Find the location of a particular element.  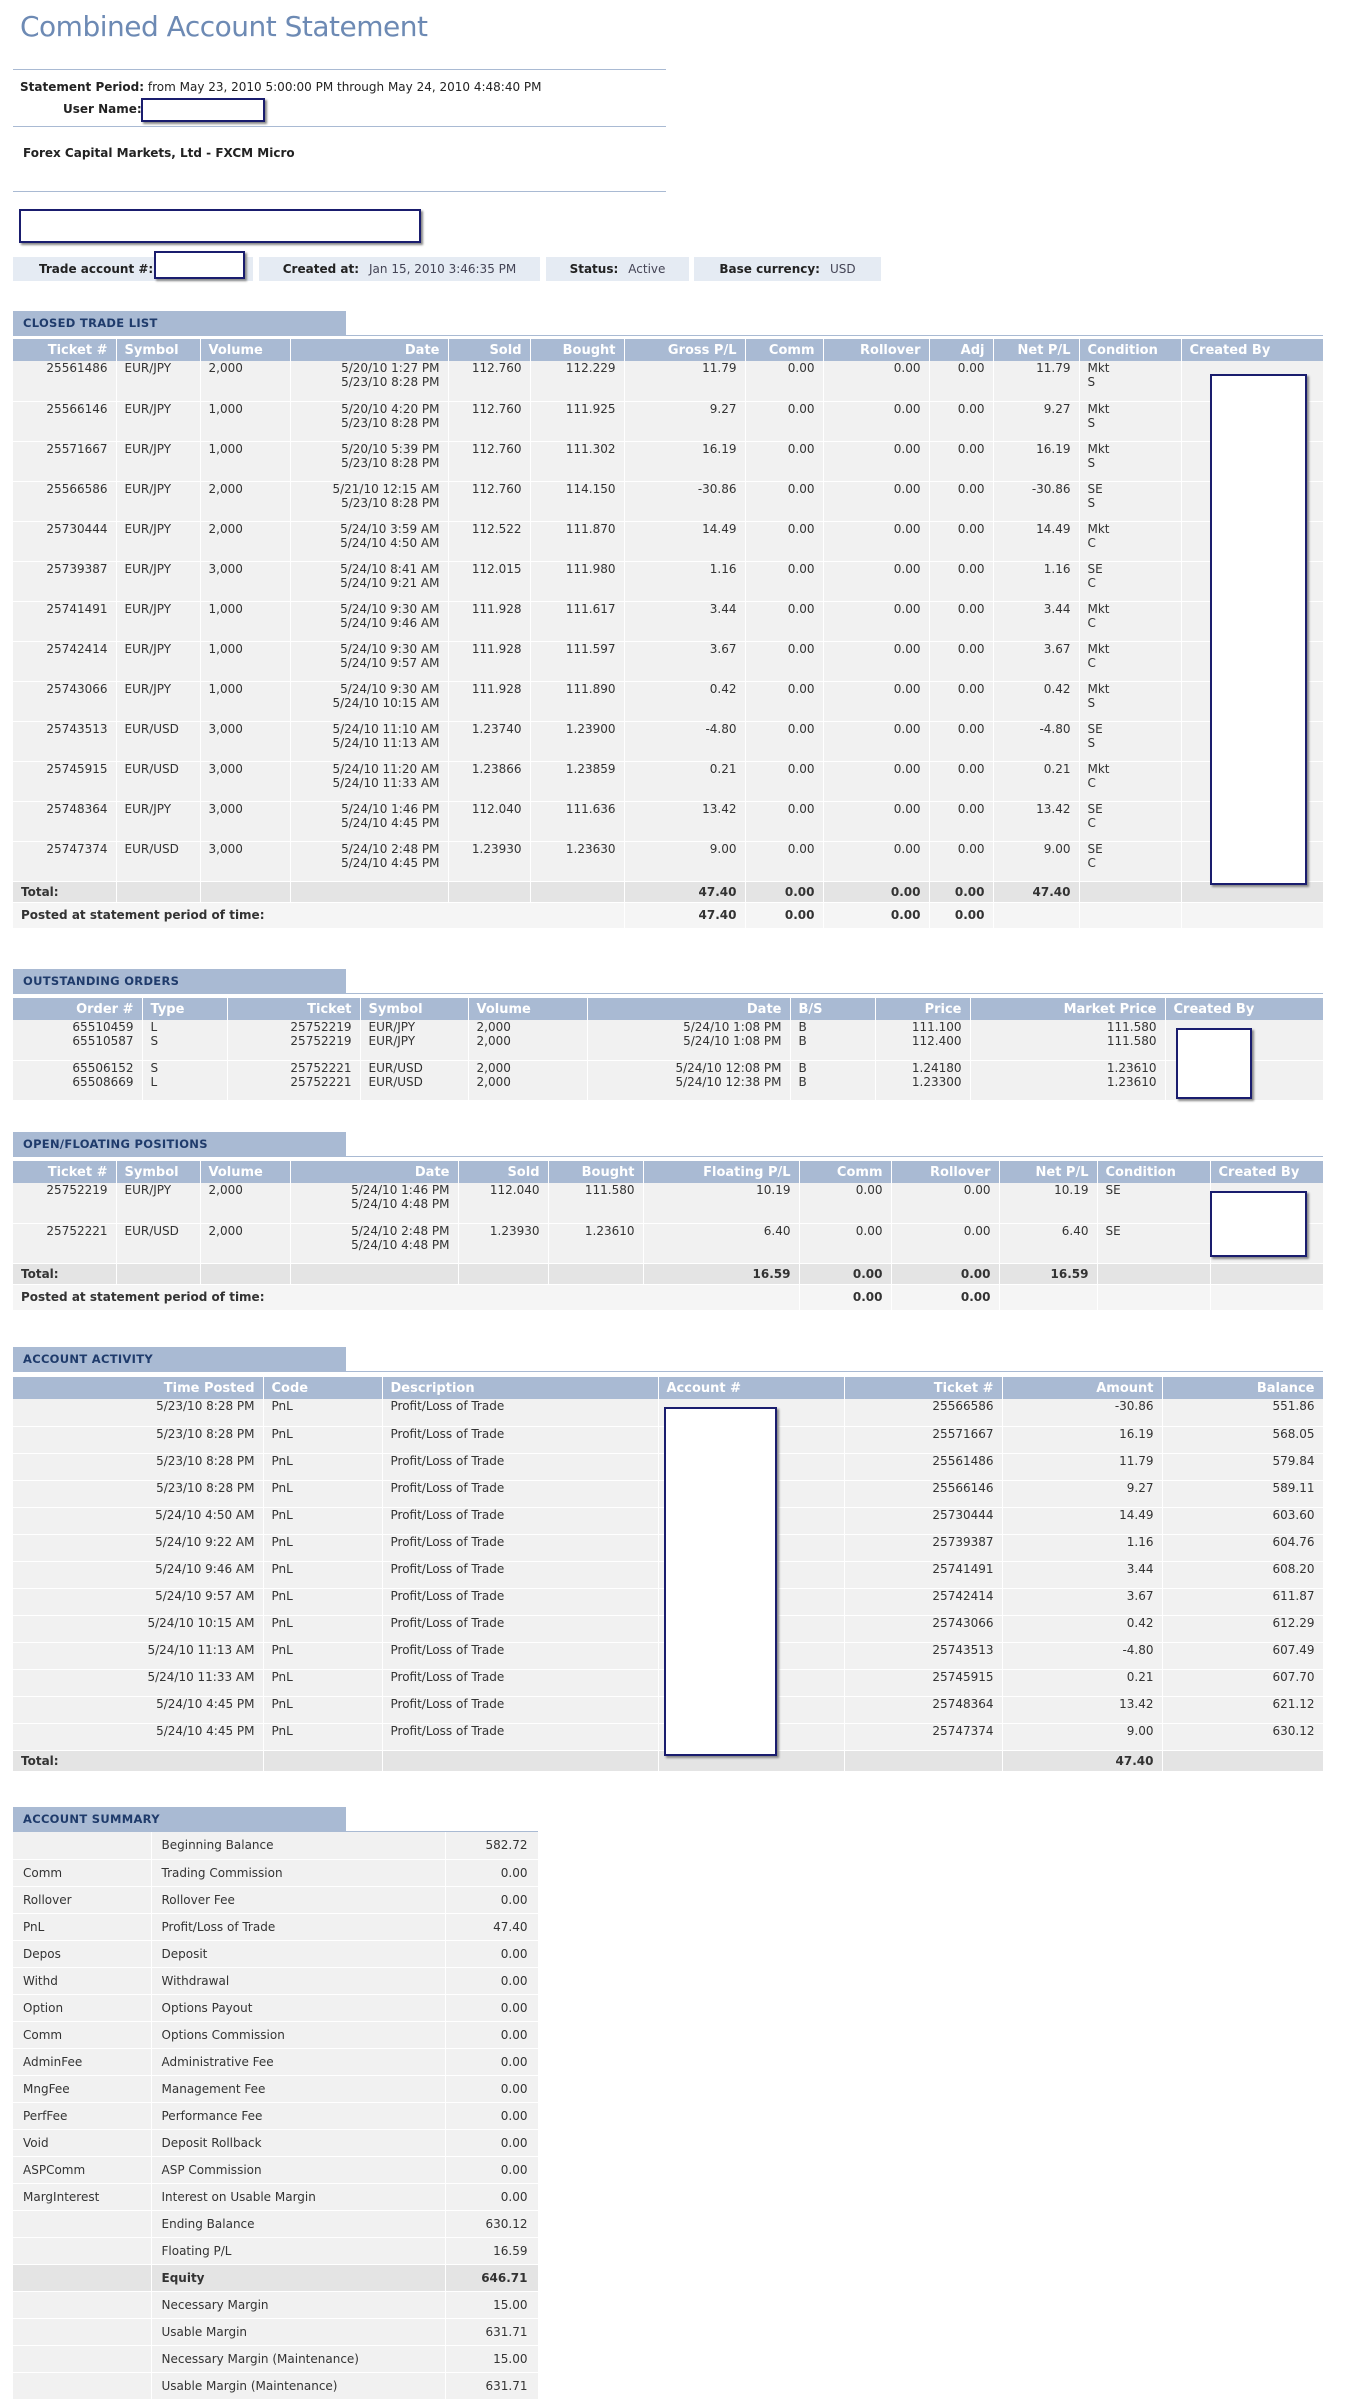

volume-cell: 1,000 is located at coordinates (245, 661).